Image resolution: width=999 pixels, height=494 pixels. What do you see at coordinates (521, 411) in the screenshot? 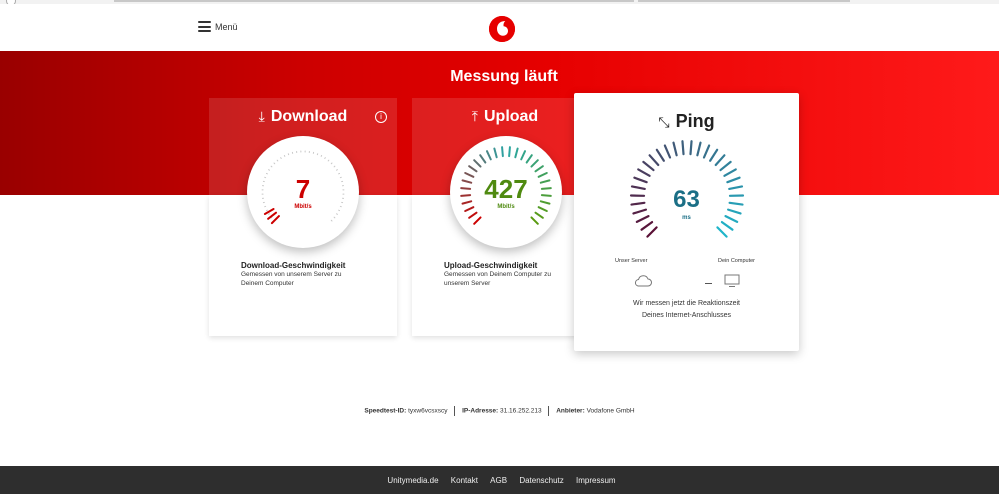
I see `ip-value: 31.16.252.213` at bounding box center [521, 411].